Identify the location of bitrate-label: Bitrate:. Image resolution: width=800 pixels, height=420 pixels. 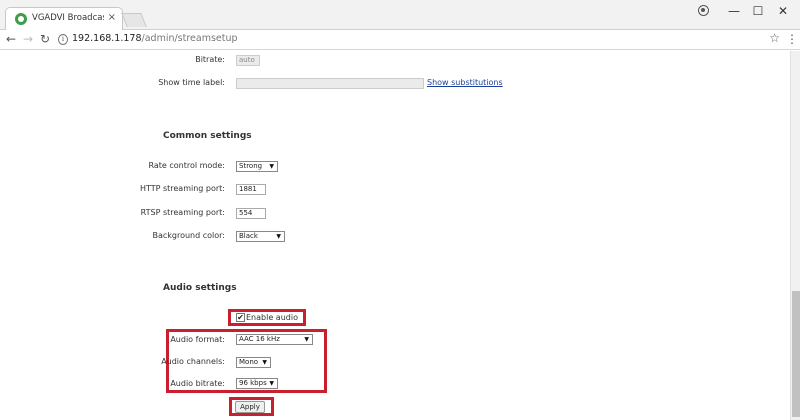
(210, 59).